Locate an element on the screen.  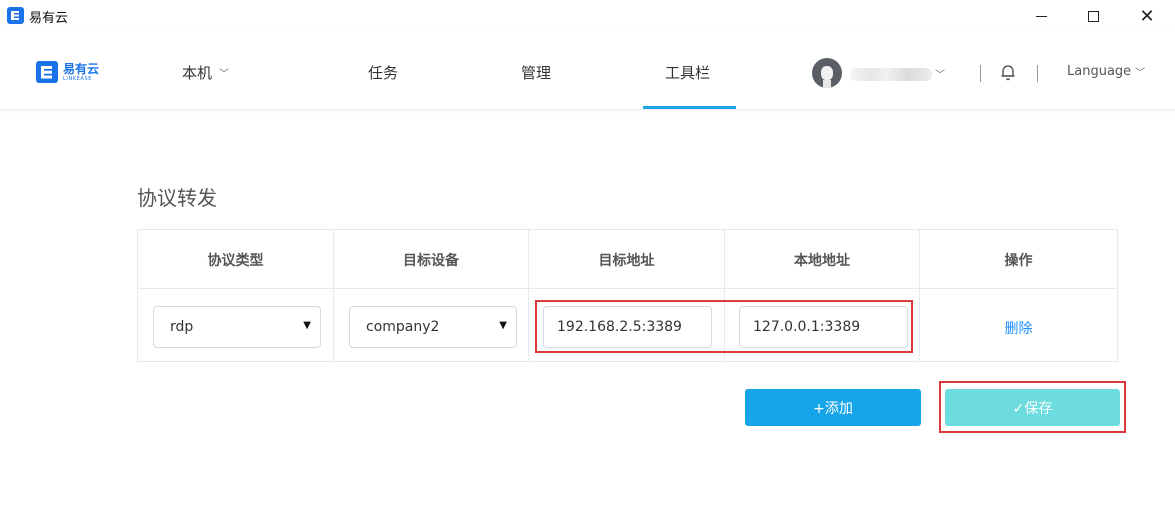
minimize-icon is located at coordinates (1041, 16).